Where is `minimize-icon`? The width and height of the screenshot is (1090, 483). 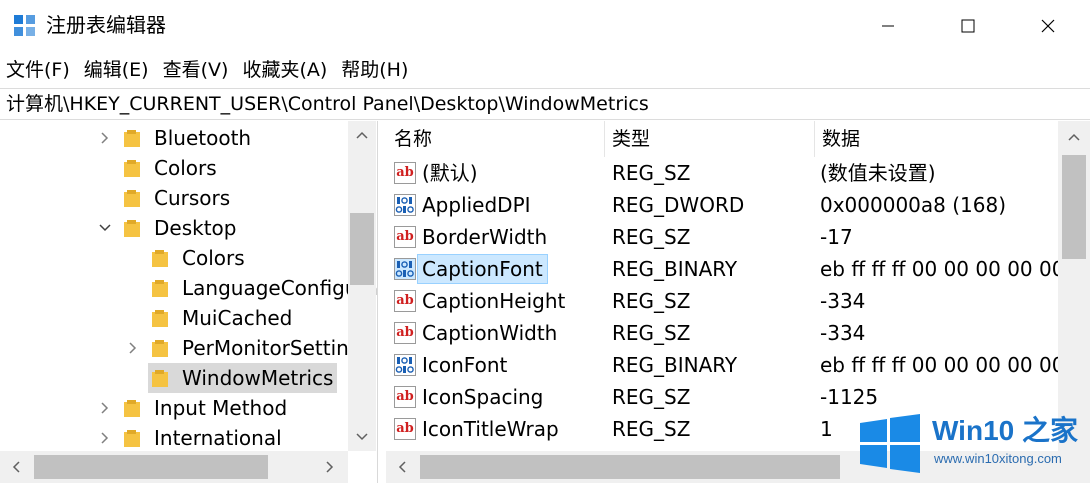 minimize-icon is located at coordinates (888, 26).